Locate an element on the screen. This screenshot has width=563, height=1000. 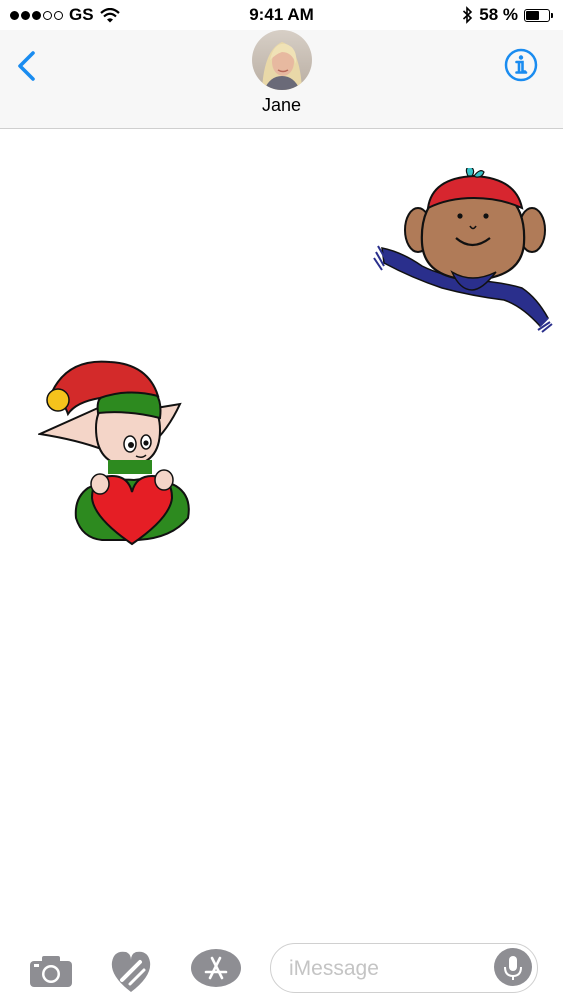
microphone-button is located at coordinates (513, 967).